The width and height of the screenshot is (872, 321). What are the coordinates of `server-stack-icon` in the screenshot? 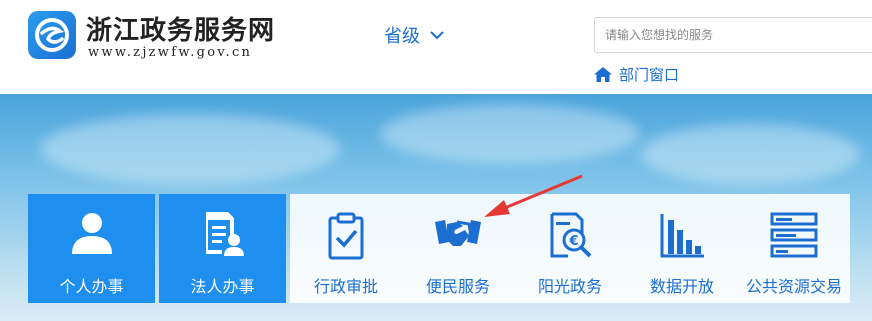 It's located at (794, 235).